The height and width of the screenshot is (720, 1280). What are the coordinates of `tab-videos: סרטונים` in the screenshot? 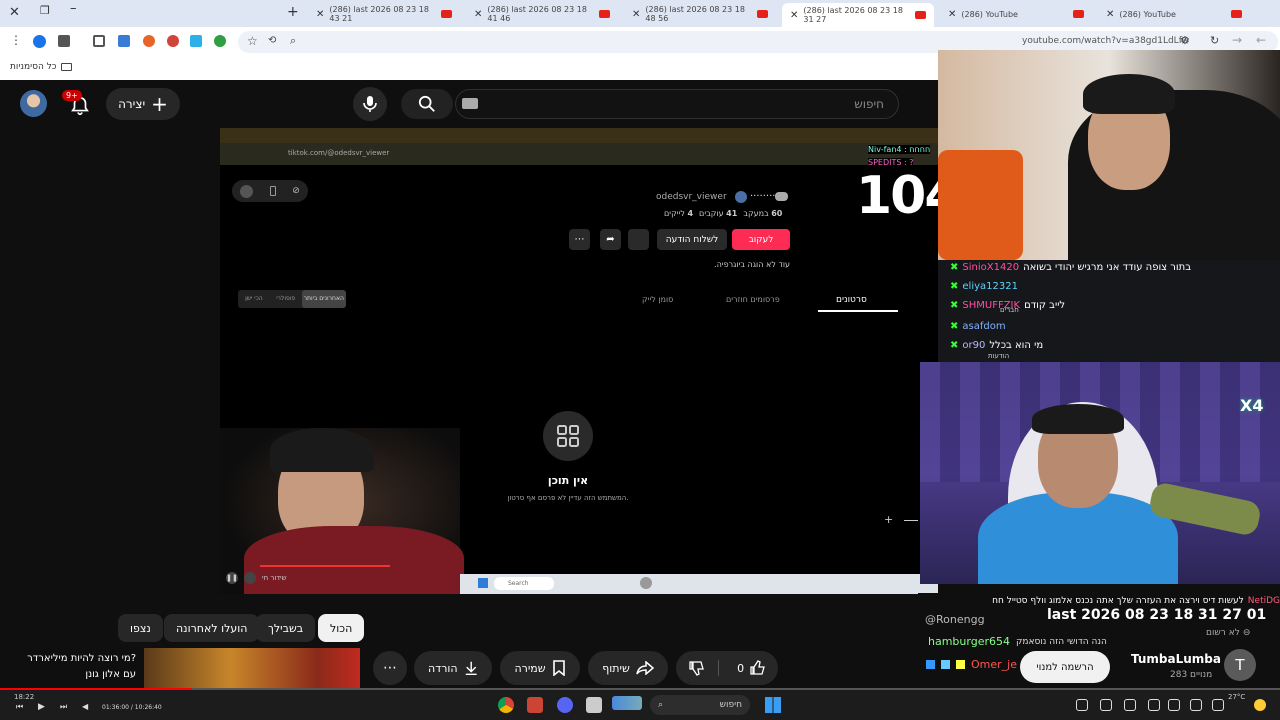 It's located at (851, 300).